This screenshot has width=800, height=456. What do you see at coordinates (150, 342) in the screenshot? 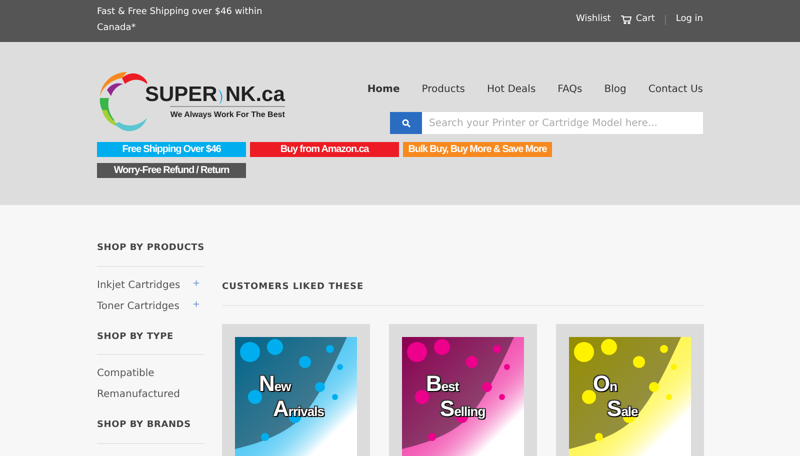
I see `sidebar-heading: SHOP BY TYPE` at bounding box center [150, 342].